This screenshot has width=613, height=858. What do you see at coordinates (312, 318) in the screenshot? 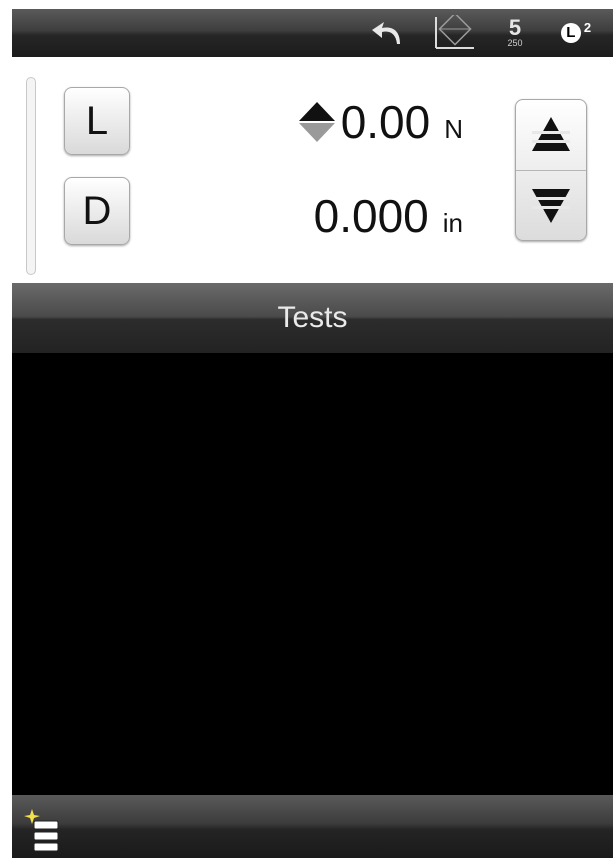
I see `tests-header: Tests` at bounding box center [312, 318].